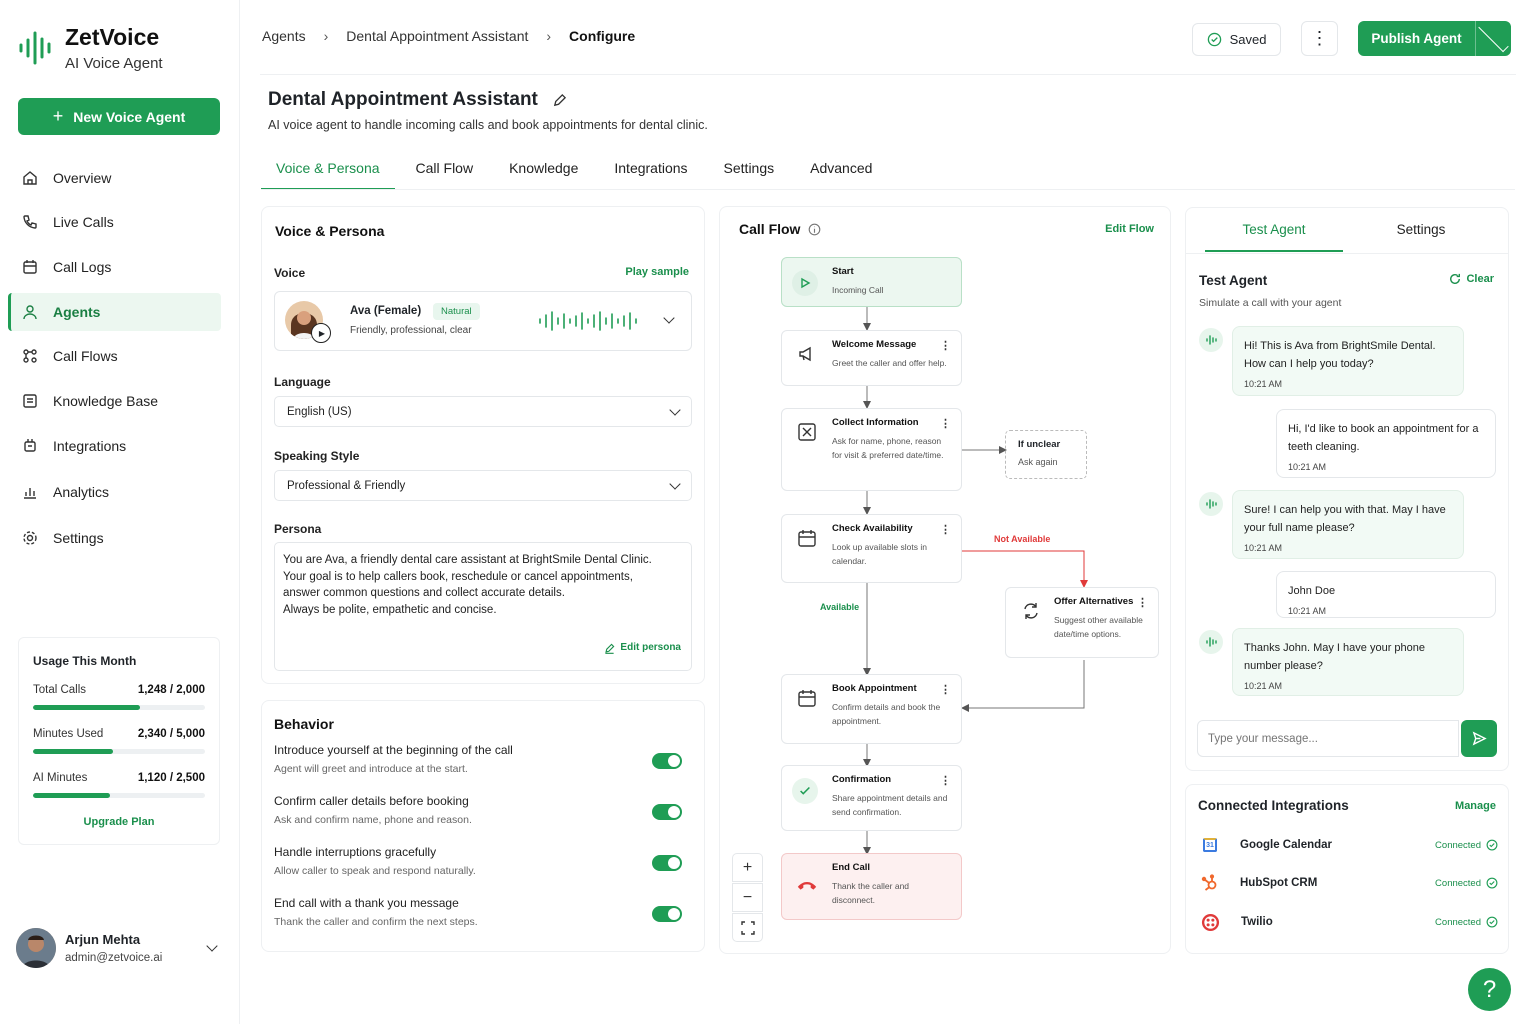 This screenshot has height=1024, width=1536. What do you see at coordinates (1270, 303) in the screenshot?
I see `test-agent-subtitle: Simulate a call with your agent` at bounding box center [1270, 303].